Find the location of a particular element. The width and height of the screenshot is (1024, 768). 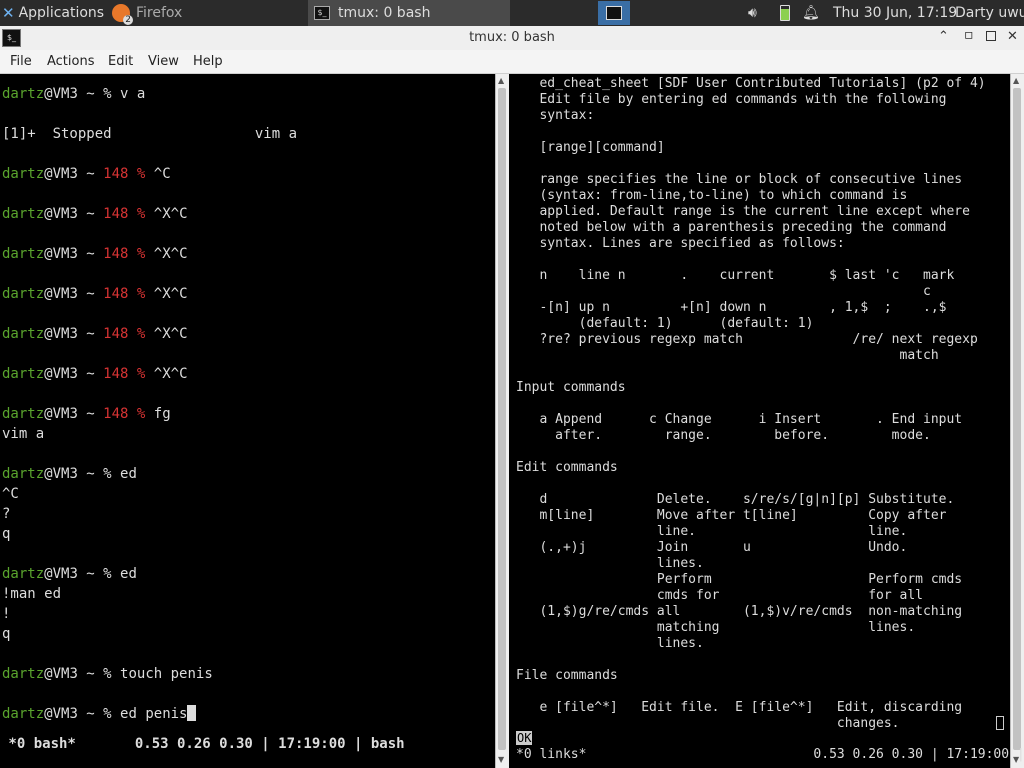

menu-actions: Actions is located at coordinates (71, 61).